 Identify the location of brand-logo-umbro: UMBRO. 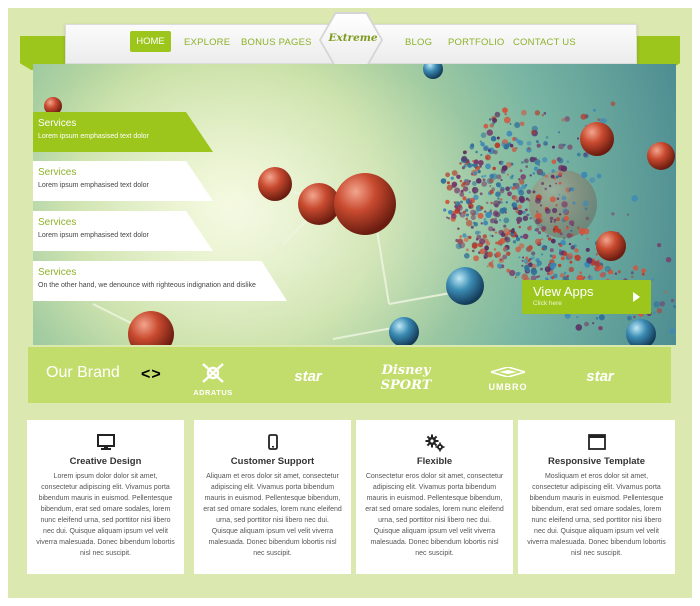
(508, 378).